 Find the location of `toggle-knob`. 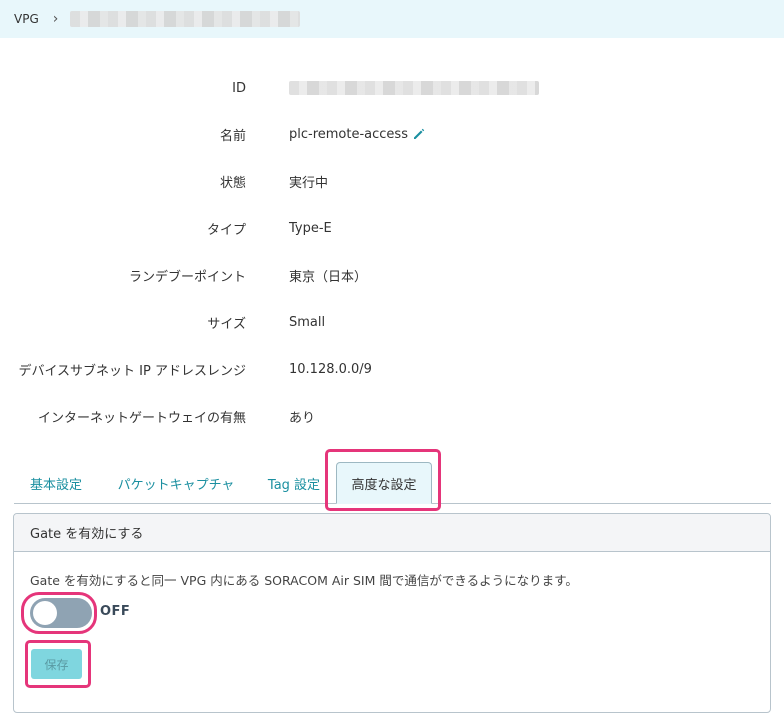

toggle-knob is located at coordinates (45, 613).